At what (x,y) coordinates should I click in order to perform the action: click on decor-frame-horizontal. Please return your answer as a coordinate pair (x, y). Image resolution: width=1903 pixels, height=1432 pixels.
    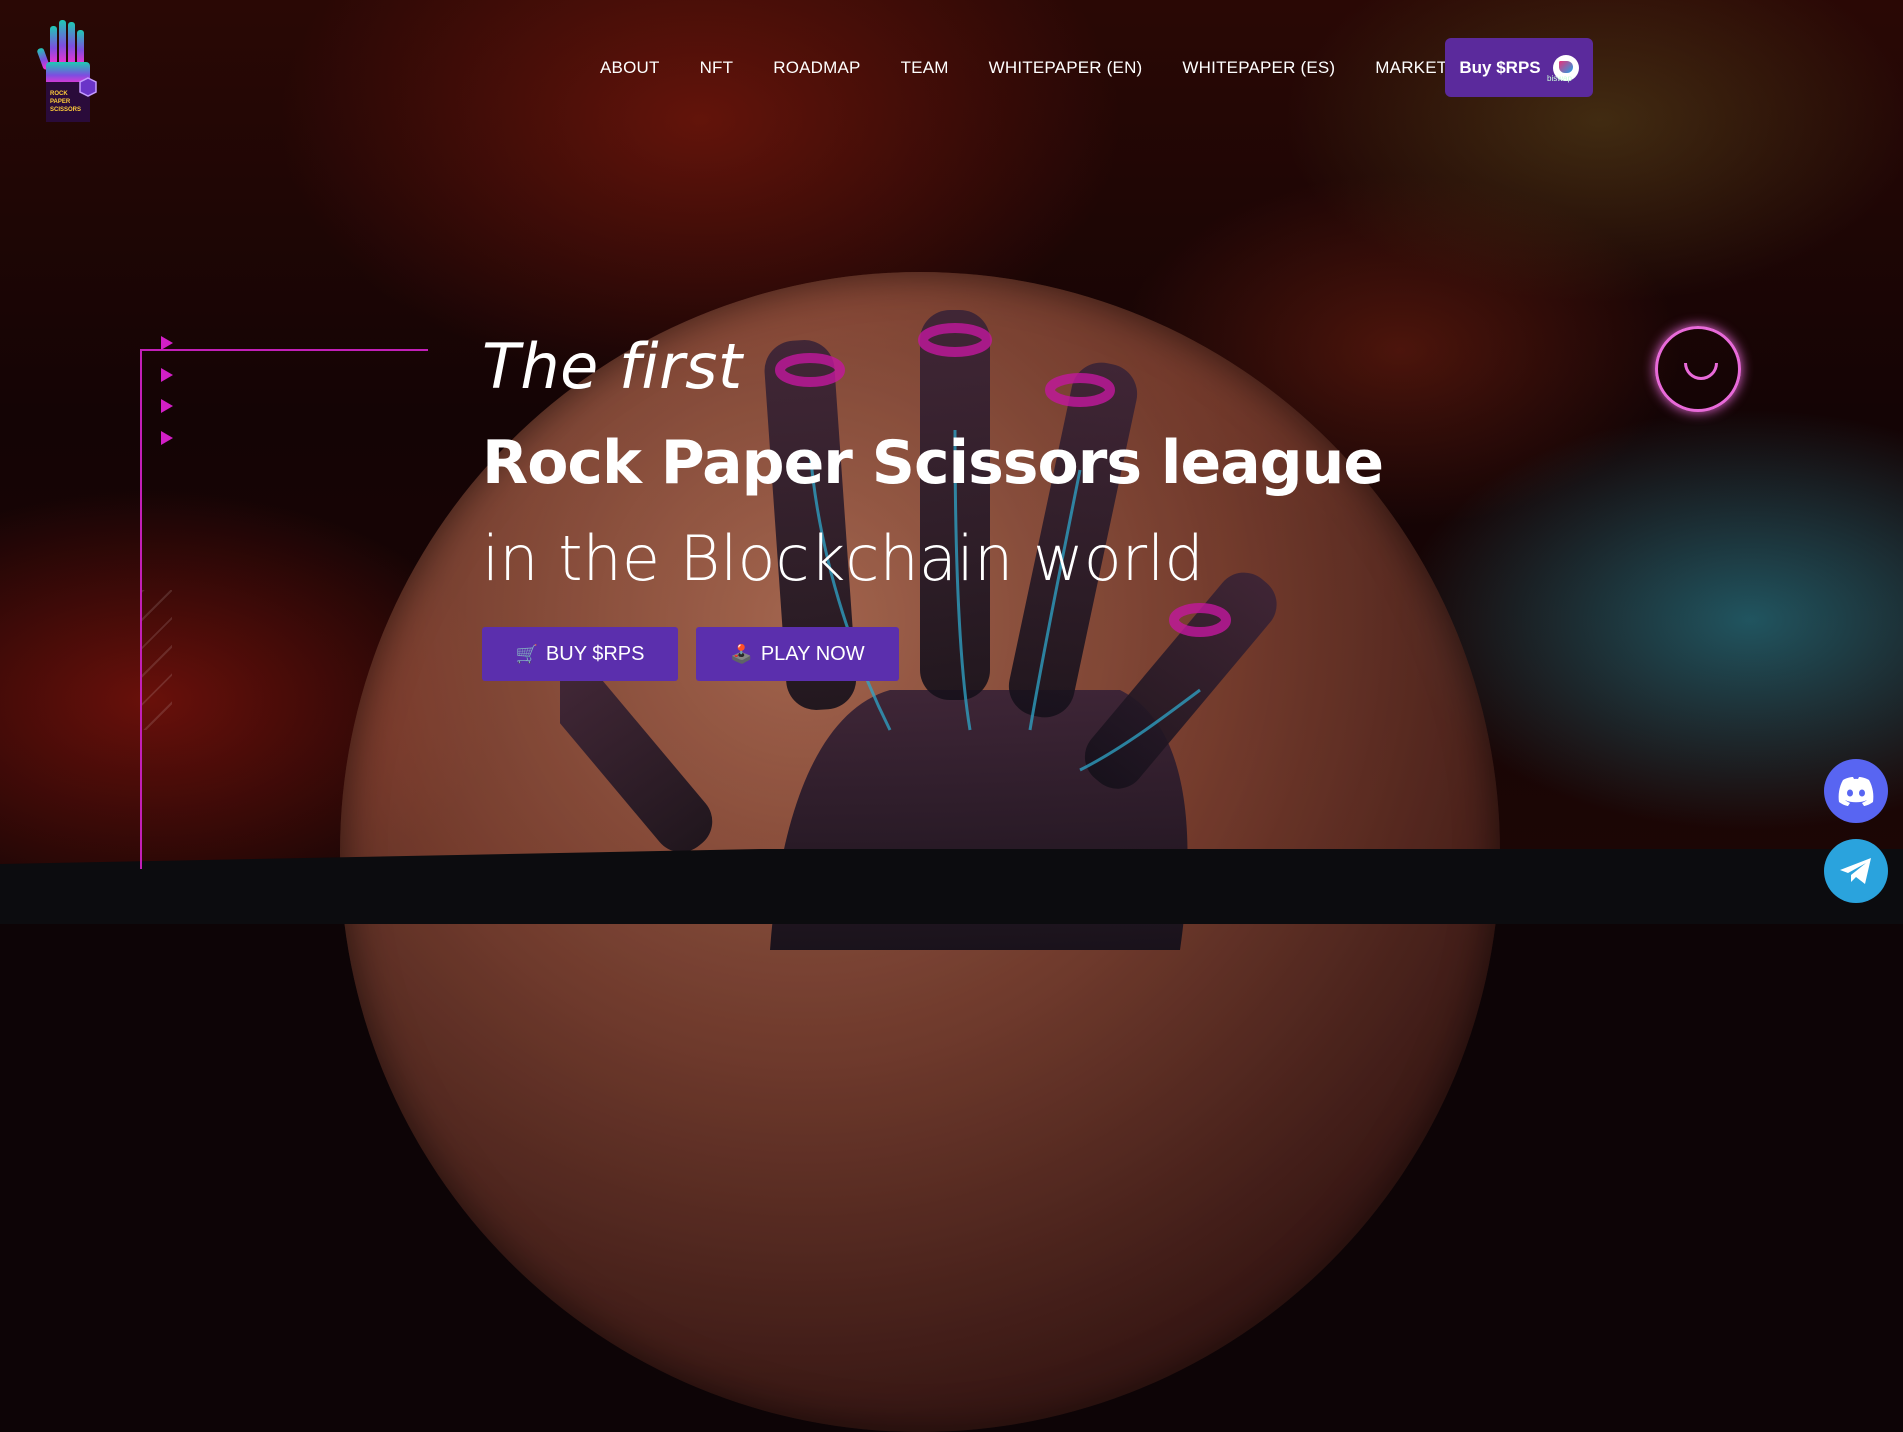
    Looking at the image, I should click on (284, 350).